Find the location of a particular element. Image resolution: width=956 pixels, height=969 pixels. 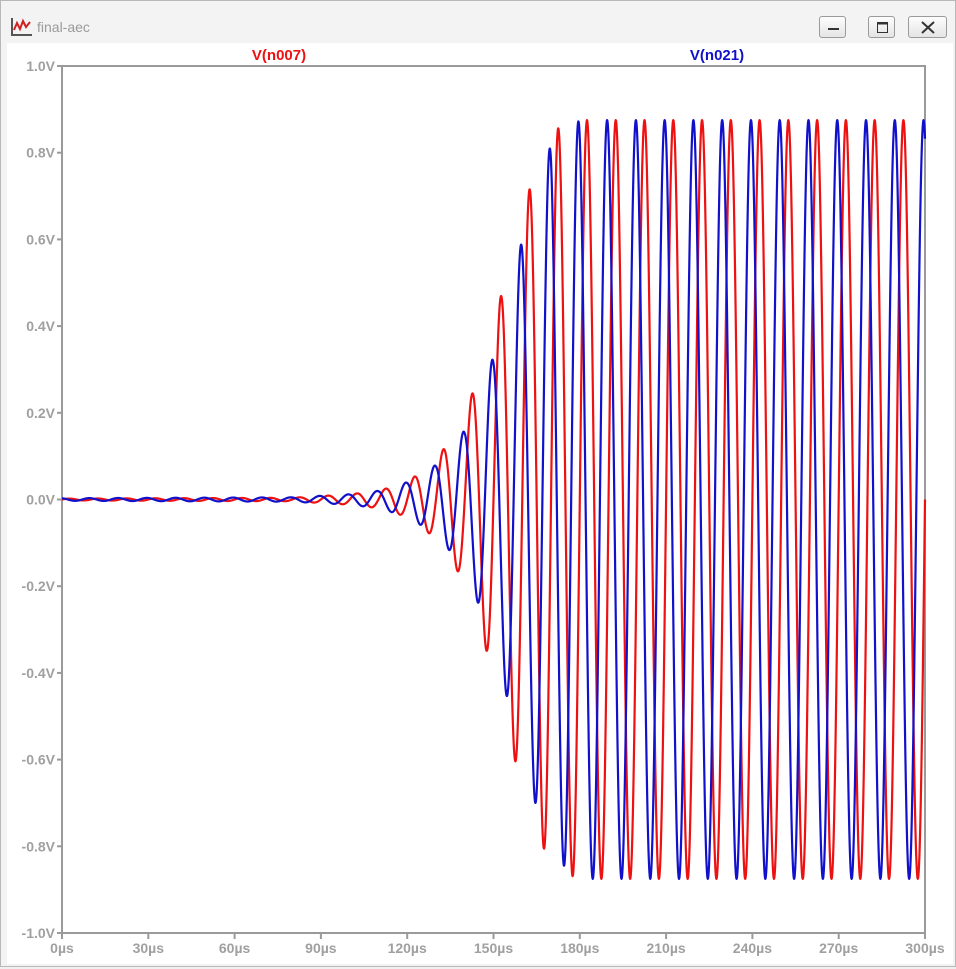

x-tick-label: 90µs is located at coordinates (321, 948).